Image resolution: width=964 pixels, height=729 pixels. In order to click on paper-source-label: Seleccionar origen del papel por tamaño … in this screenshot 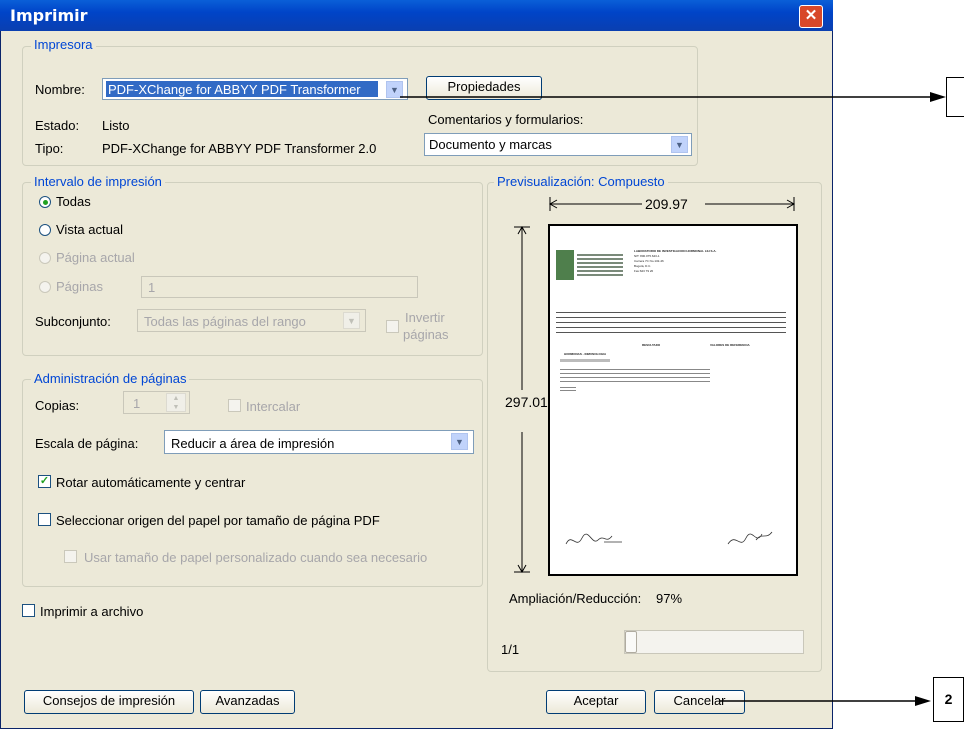, I will do `click(218, 520)`.